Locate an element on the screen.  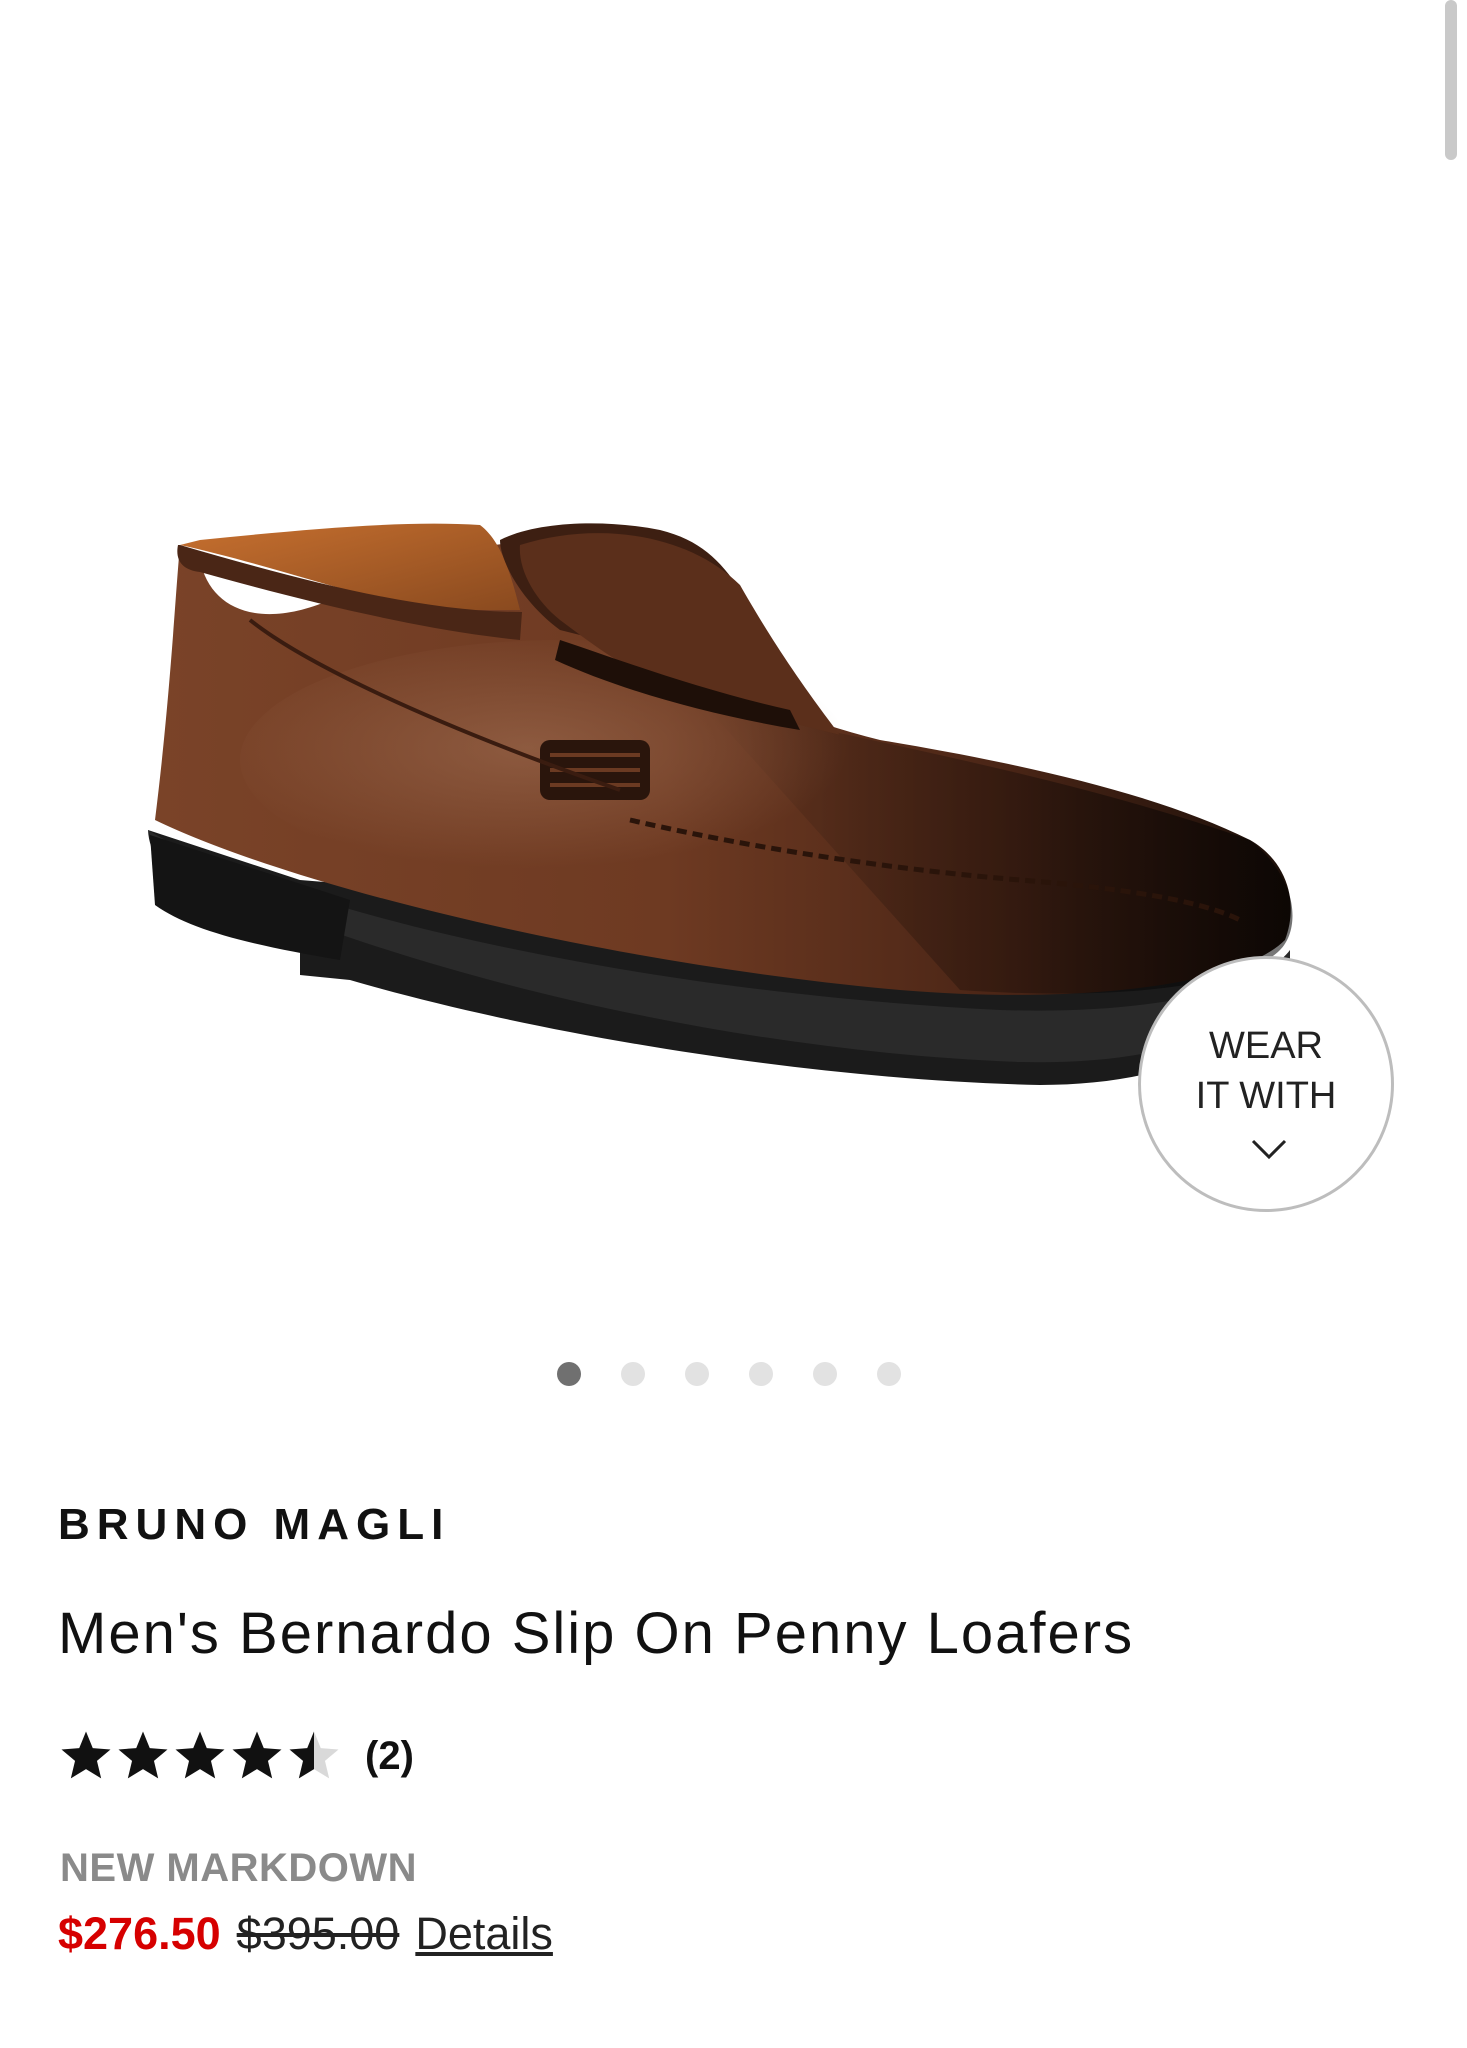
image-pagination-dots is located at coordinates (733, 1377).